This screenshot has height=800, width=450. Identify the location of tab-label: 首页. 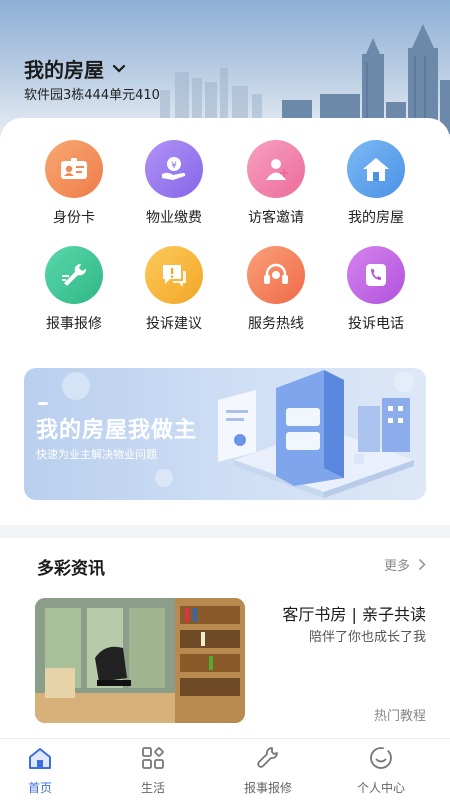
(39, 788).